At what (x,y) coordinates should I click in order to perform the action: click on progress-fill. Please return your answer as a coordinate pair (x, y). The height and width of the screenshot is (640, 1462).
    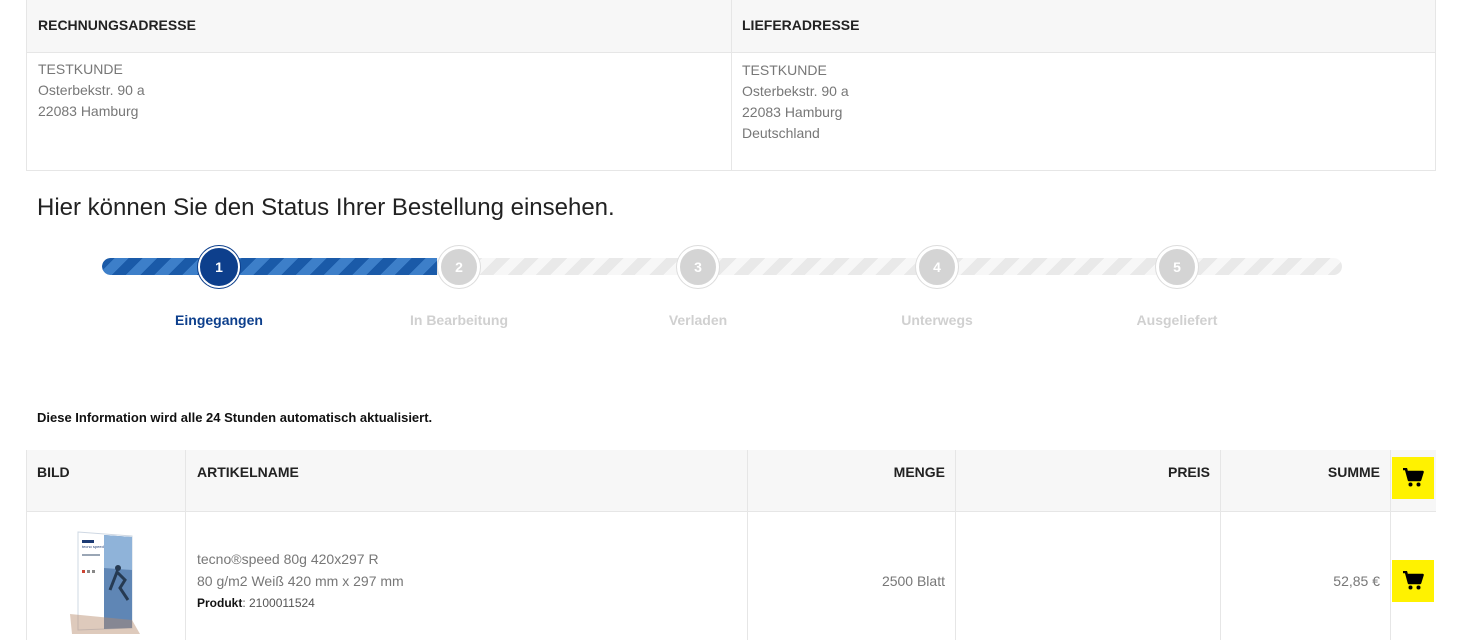
    Looking at the image, I should click on (269, 266).